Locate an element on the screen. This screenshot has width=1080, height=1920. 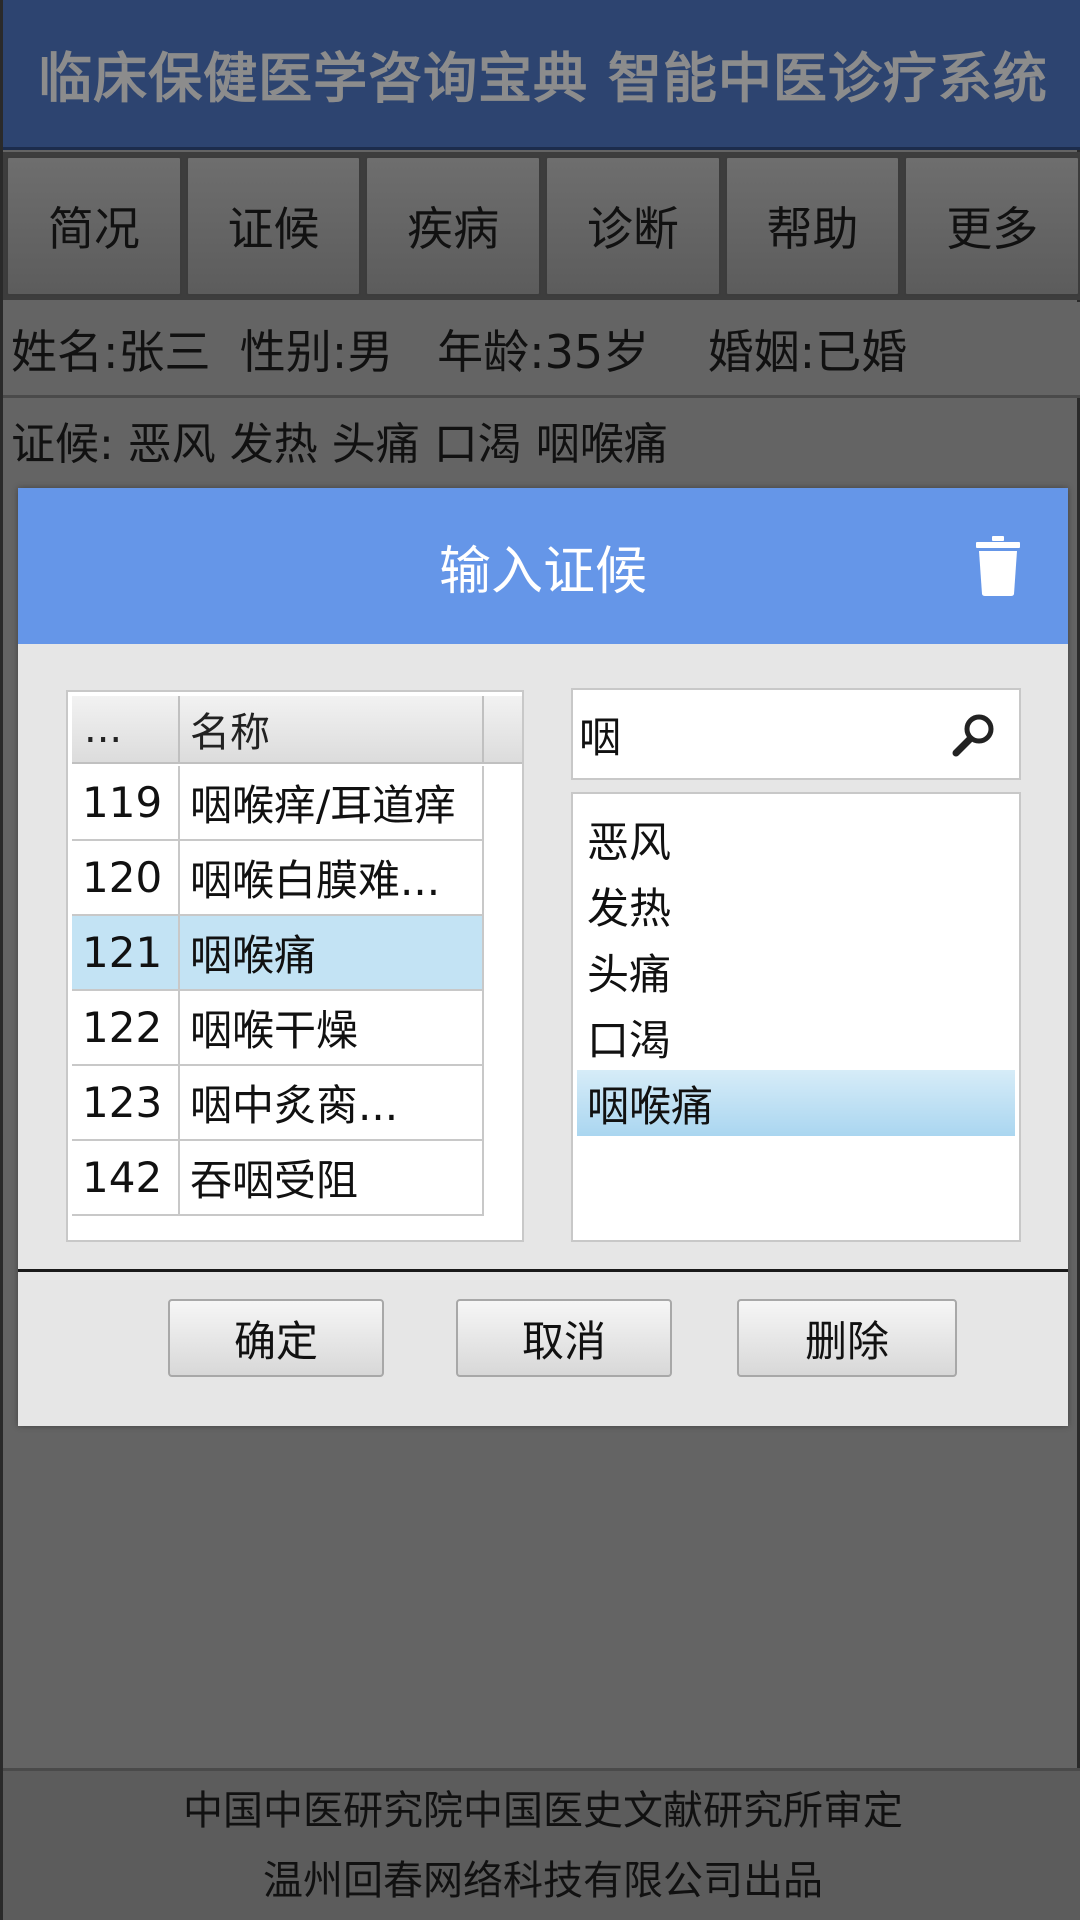
row-number: 121 is located at coordinates (126, 952).